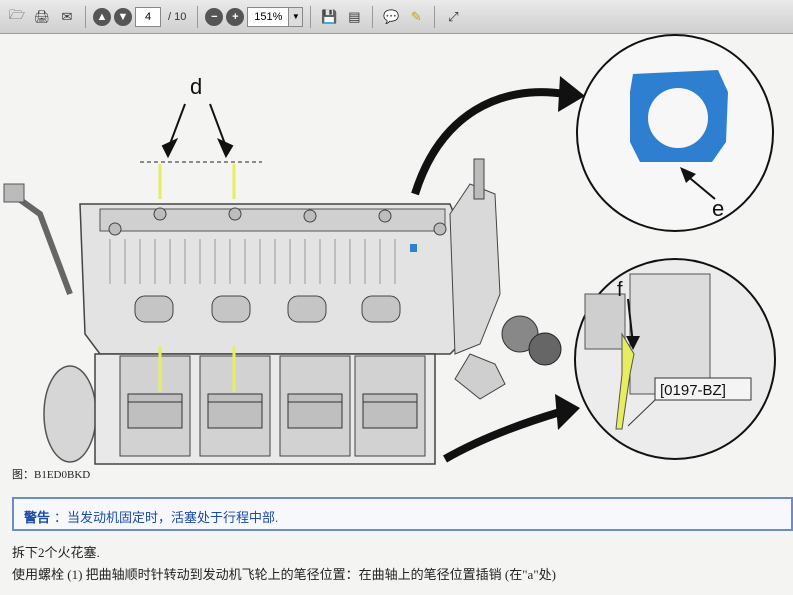  What do you see at coordinates (354, 17) in the screenshot?
I see `fit-page-icon: ▤` at bounding box center [354, 17].